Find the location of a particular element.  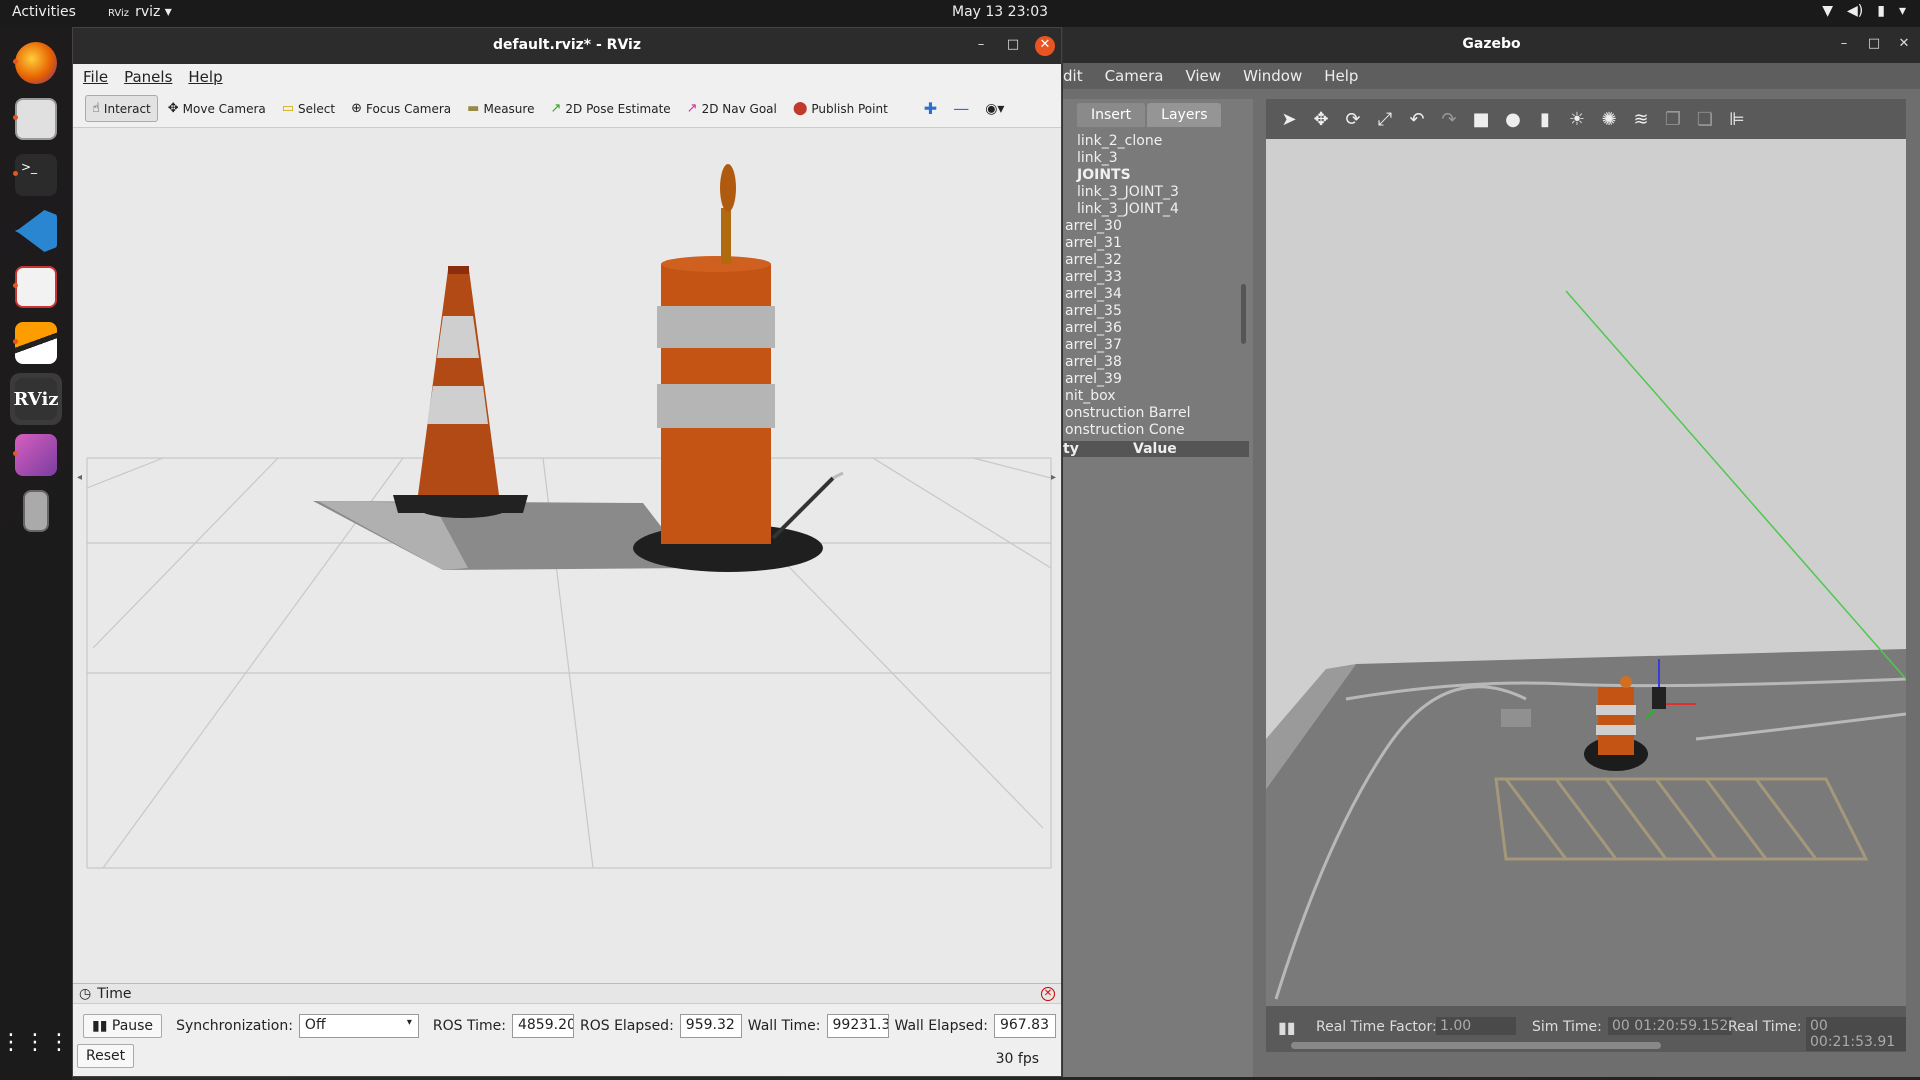

dock-rviz: RViz is located at coordinates (36, 399).